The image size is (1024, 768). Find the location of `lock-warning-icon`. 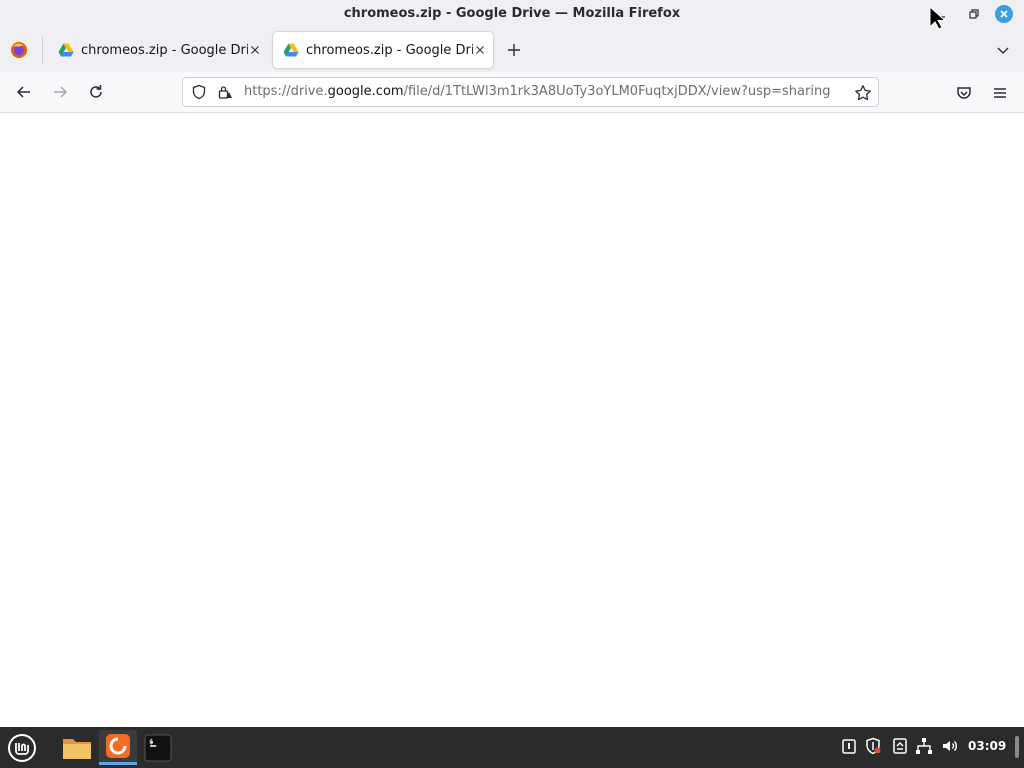

lock-warning-icon is located at coordinates (225, 92).